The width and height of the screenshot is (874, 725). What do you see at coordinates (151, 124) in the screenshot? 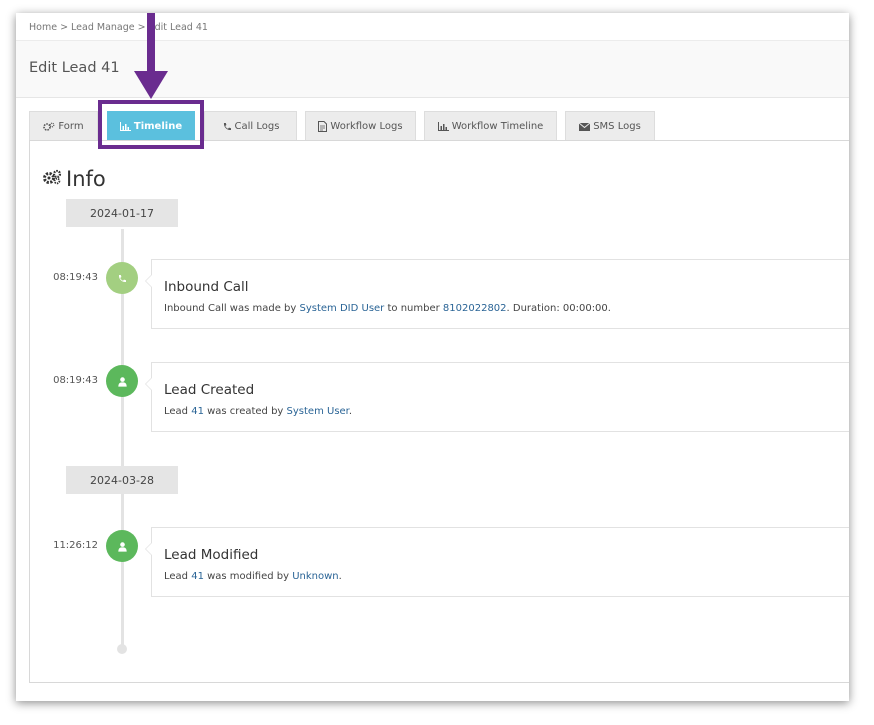
I see `annotation-highlight-box` at bounding box center [151, 124].